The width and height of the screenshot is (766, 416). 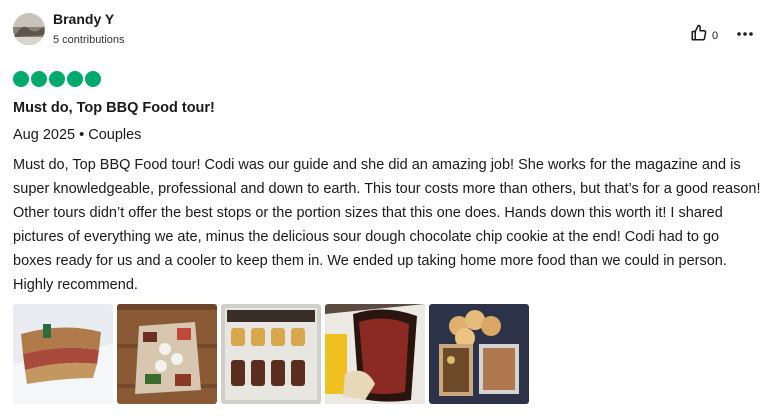 I want to click on review-photo-sandwich, so click(x=63, y=354).